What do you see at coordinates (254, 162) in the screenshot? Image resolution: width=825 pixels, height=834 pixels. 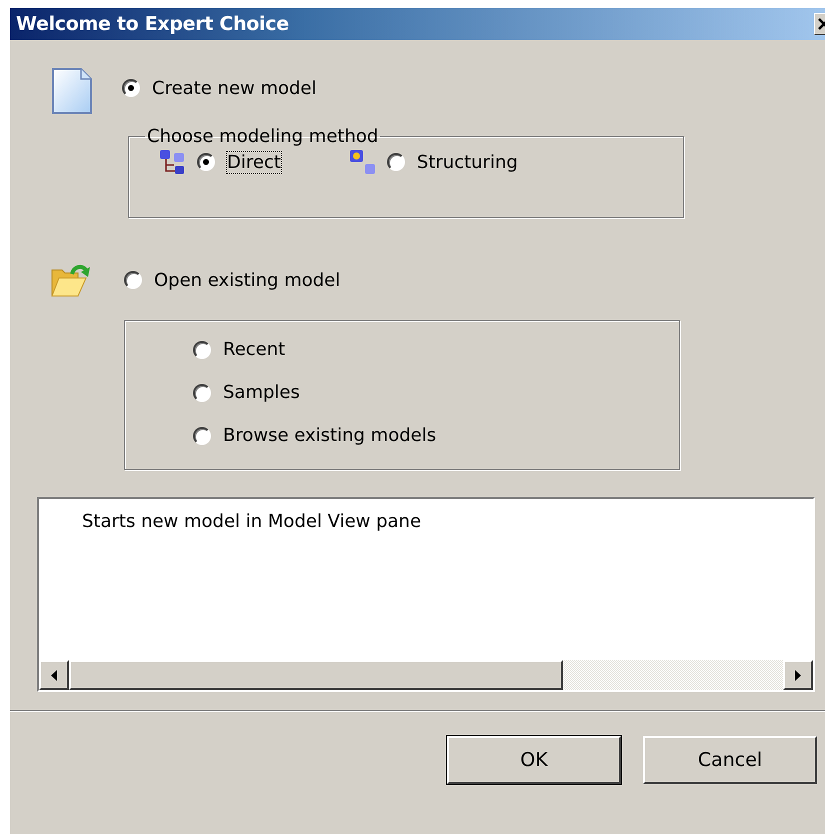 I see `option-label: Direct` at bounding box center [254, 162].